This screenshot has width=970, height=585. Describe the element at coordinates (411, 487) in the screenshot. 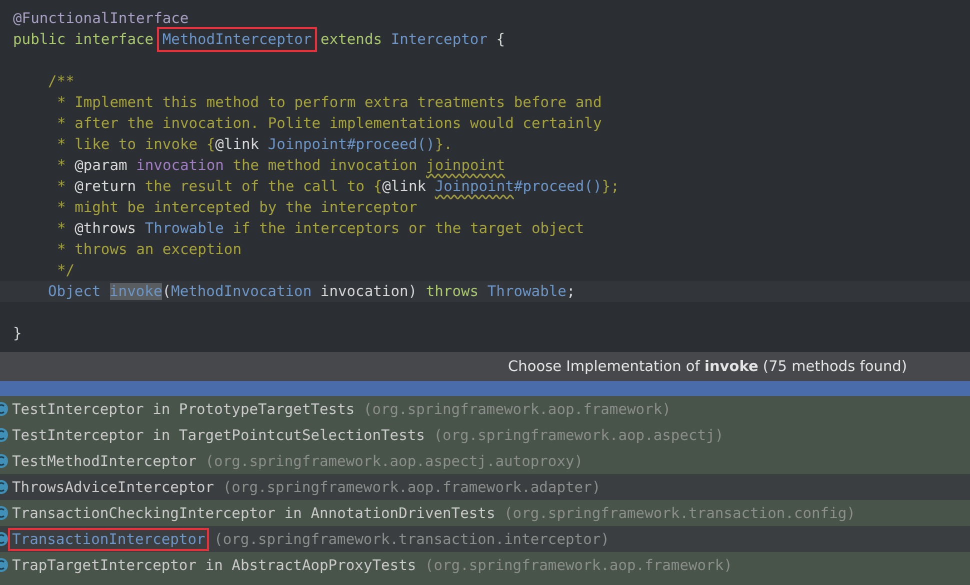

I see `package-name: (org.springframework.aop.framework.adapter)` at that location.